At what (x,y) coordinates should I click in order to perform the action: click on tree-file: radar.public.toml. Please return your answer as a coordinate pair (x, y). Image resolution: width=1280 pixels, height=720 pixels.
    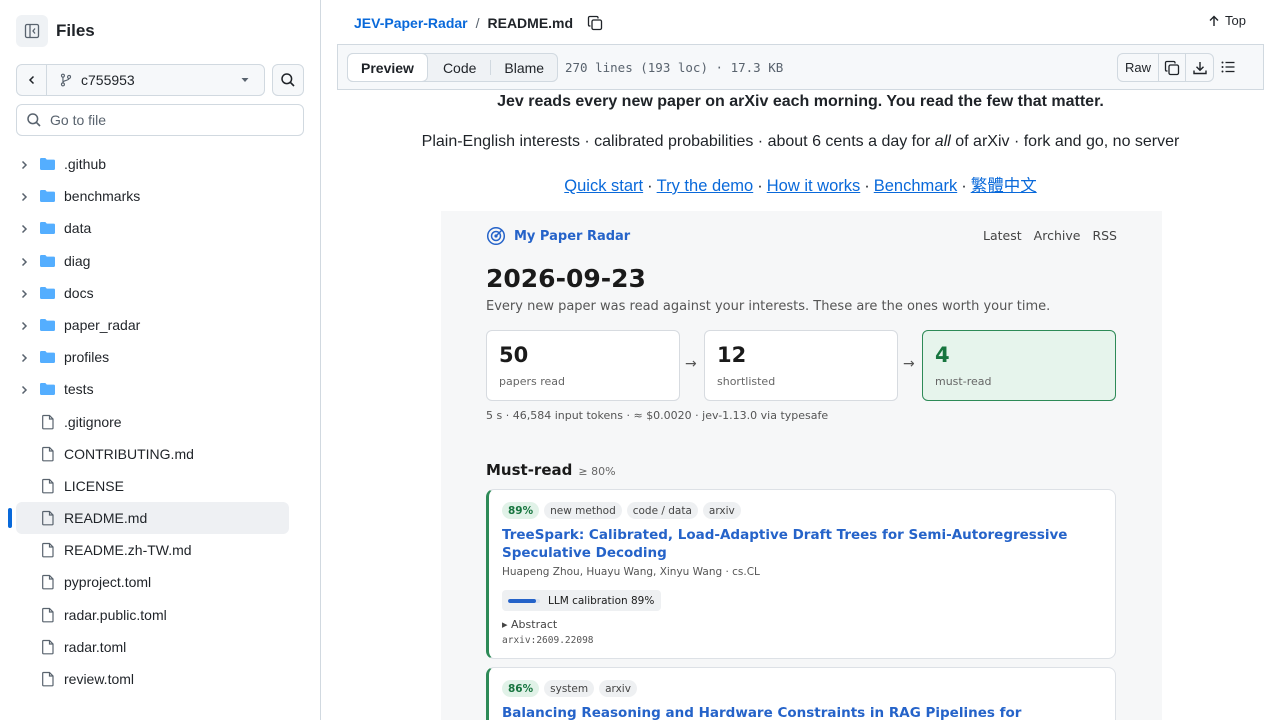
    Looking at the image, I should click on (160, 615).